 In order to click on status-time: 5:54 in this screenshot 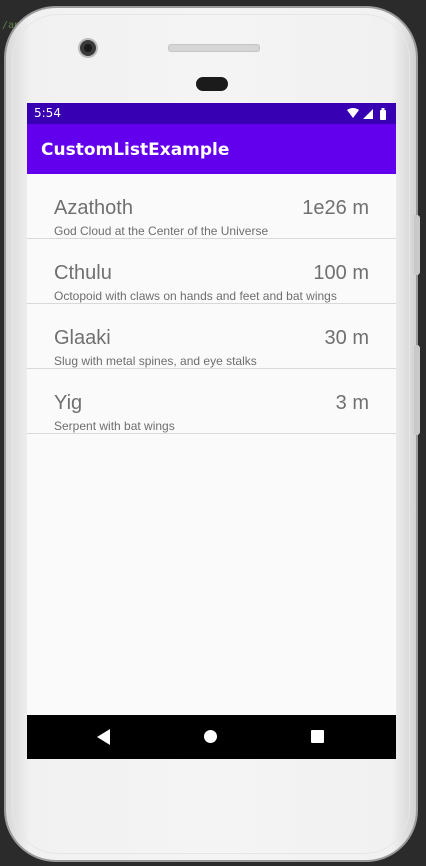, I will do `click(47, 113)`.